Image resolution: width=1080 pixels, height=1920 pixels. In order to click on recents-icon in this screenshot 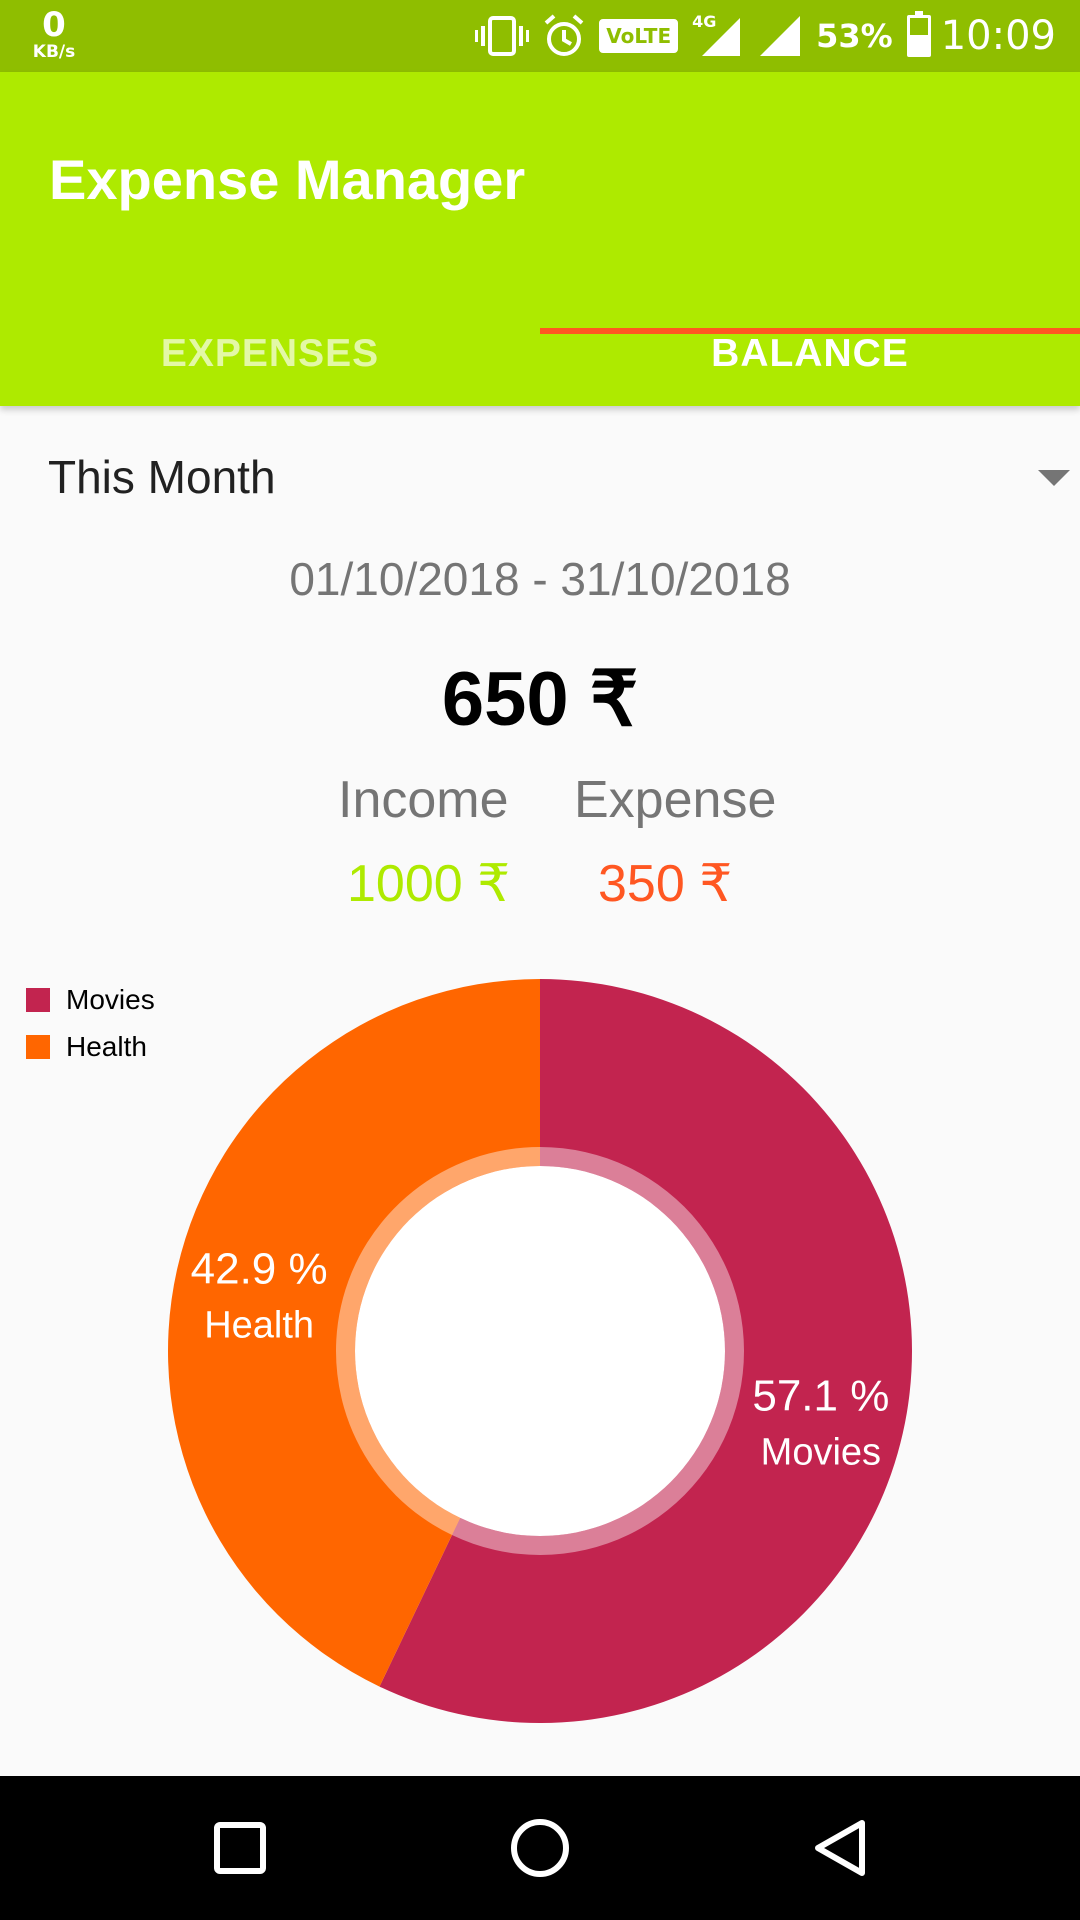, I will do `click(240, 1848)`.